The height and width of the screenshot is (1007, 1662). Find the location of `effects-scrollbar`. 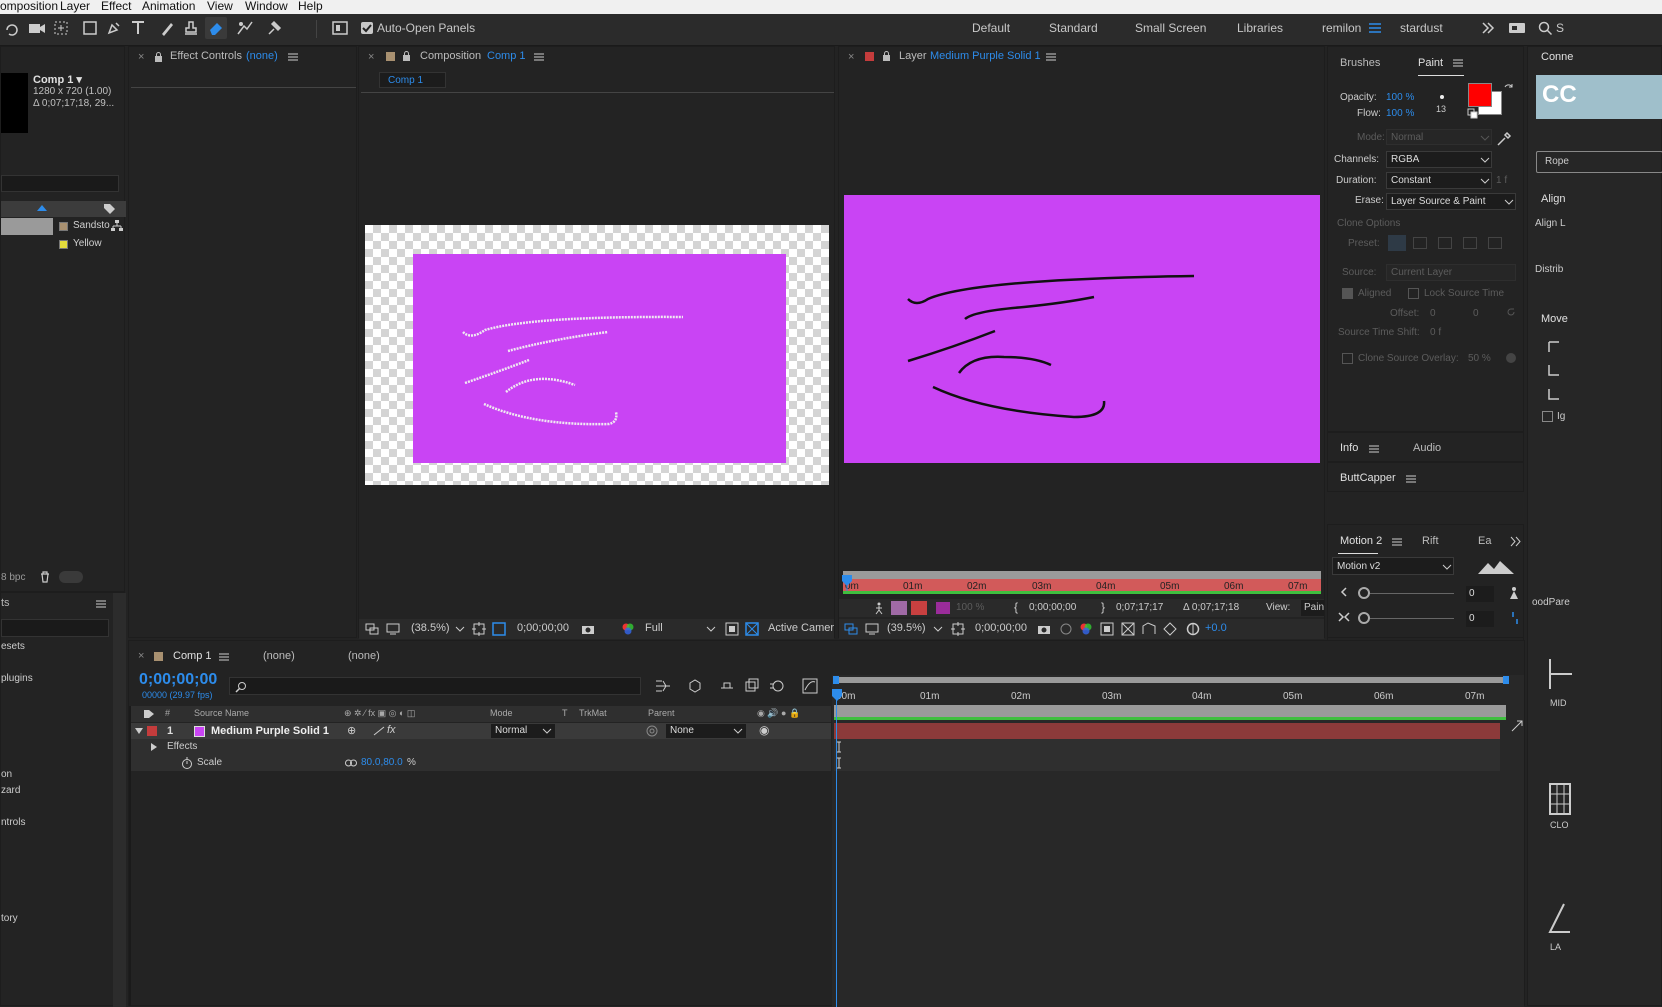

effects-scrollbar is located at coordinates (119, 800).